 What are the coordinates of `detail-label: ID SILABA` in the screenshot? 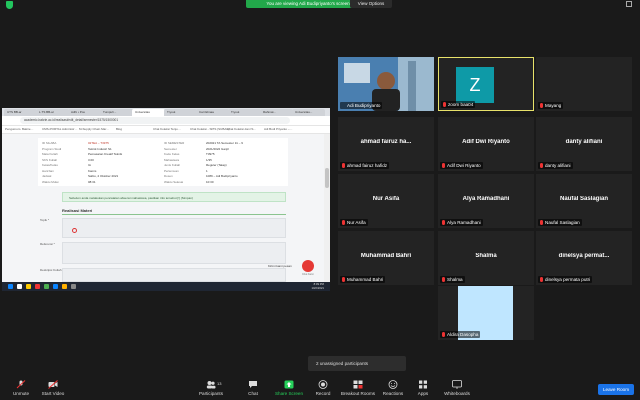 It's located at (49, 143).